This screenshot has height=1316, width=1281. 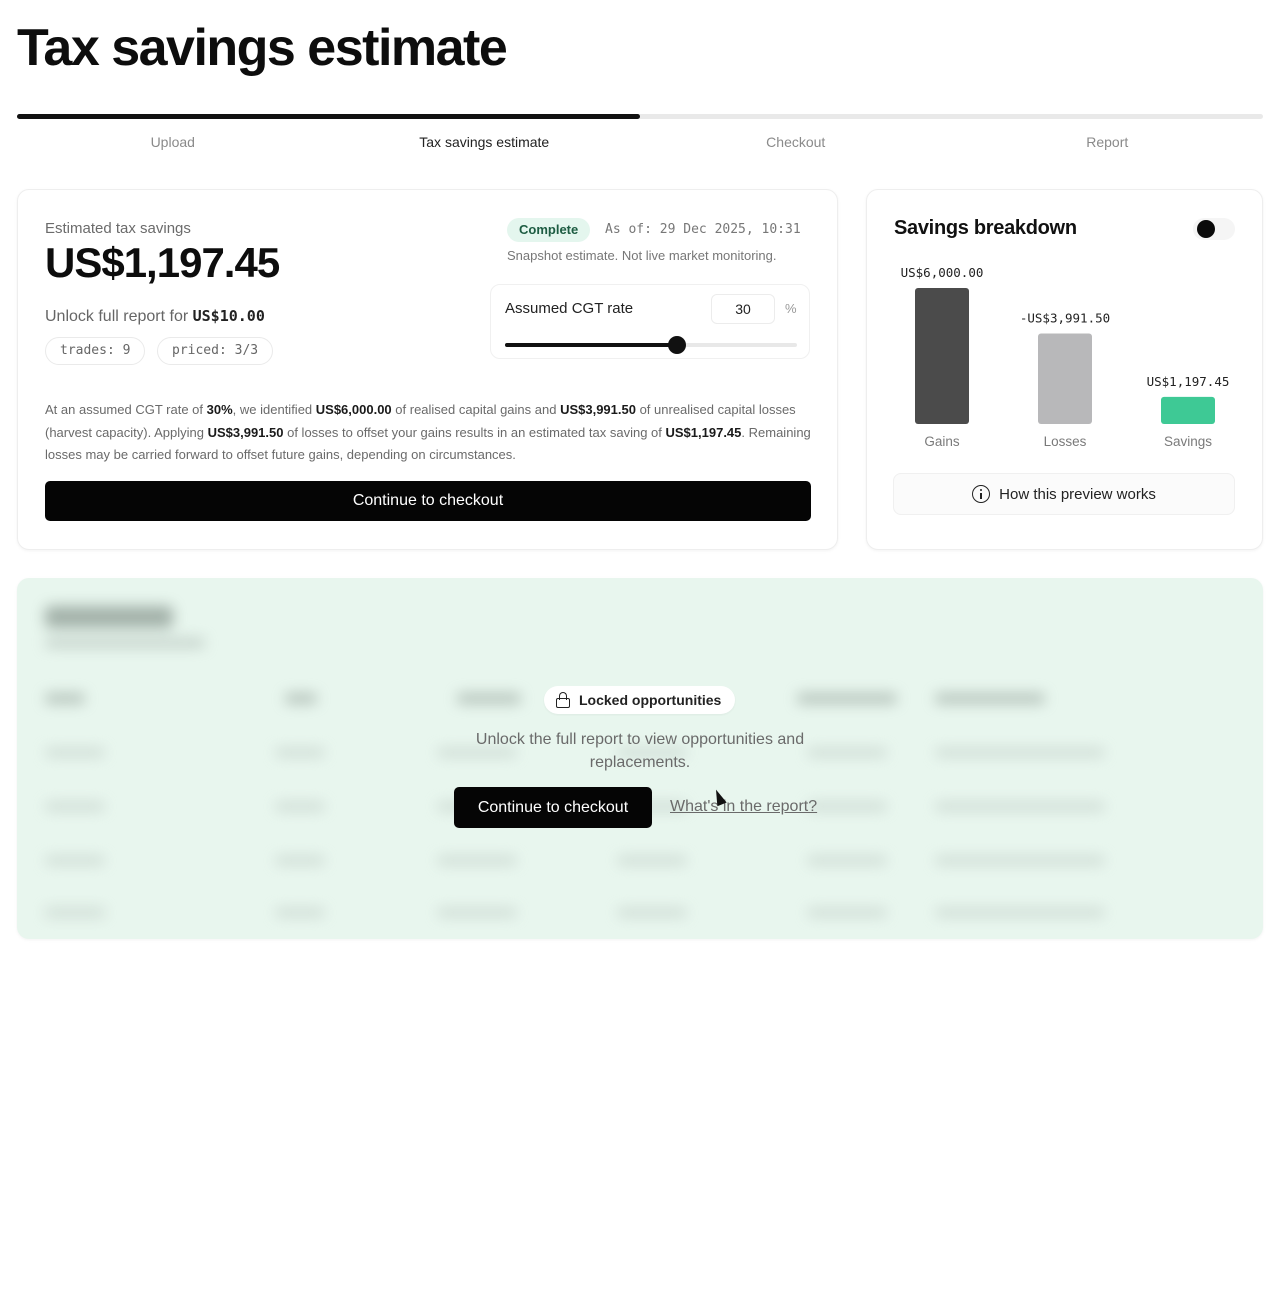 What do you see at coordinates (650, 321) in the screenshot?
I see `cgt-rate-control: Assumed CGT rate %` at bounding box center [650, 321].